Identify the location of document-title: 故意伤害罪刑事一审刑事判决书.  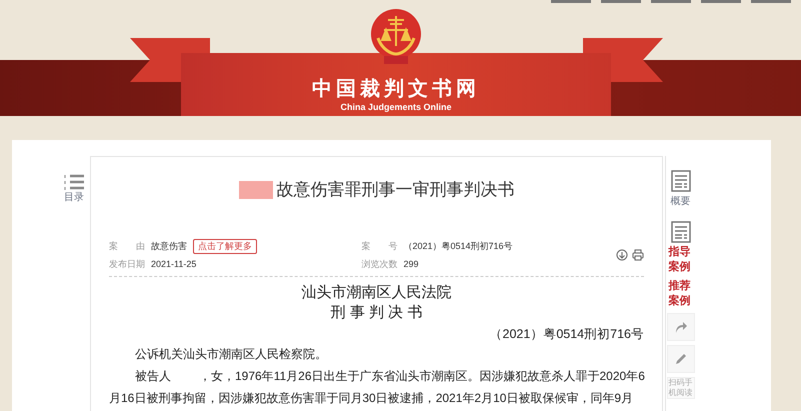
(395, 190).